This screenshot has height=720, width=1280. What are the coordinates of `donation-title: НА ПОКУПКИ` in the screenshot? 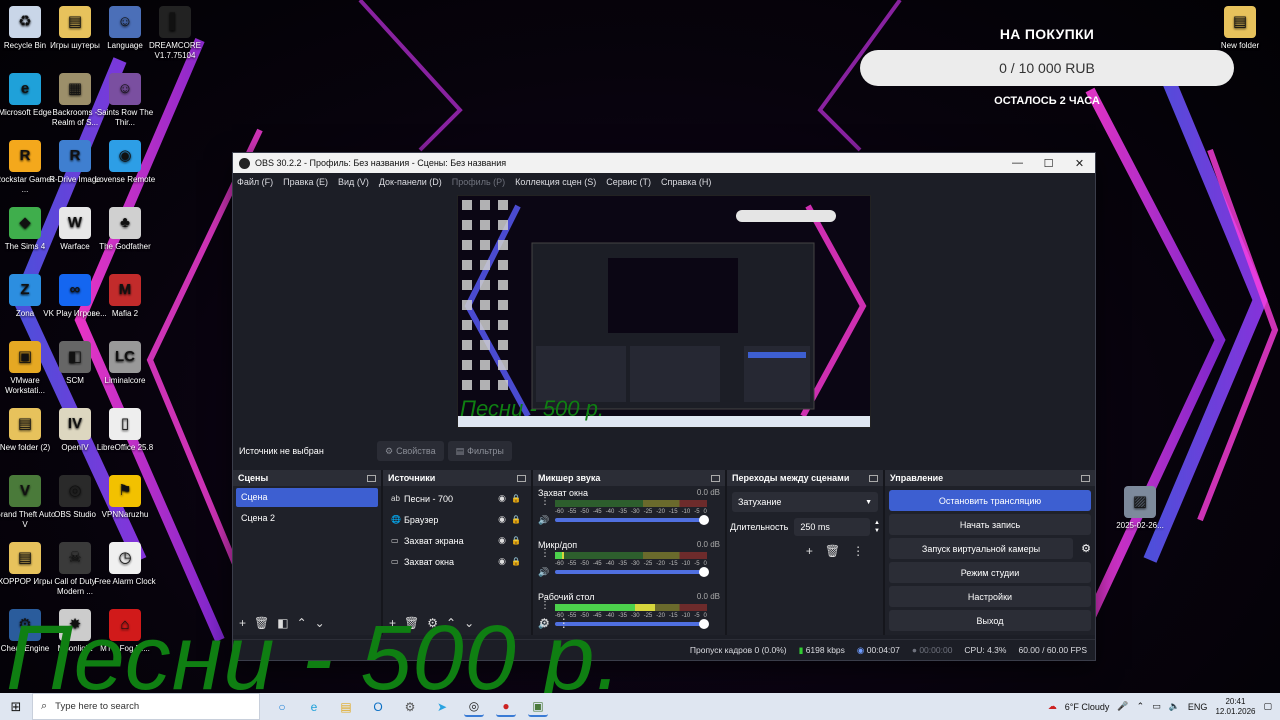 It's located at (1047, 34).